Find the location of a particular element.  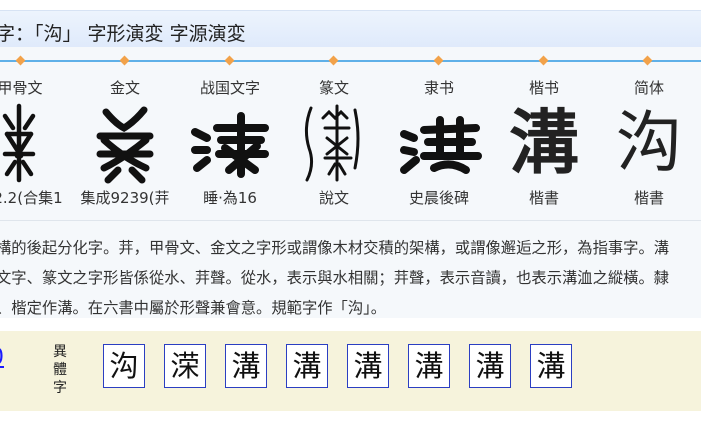

stage-label-lishu: 隶书 is located at coordinates (439, 88).